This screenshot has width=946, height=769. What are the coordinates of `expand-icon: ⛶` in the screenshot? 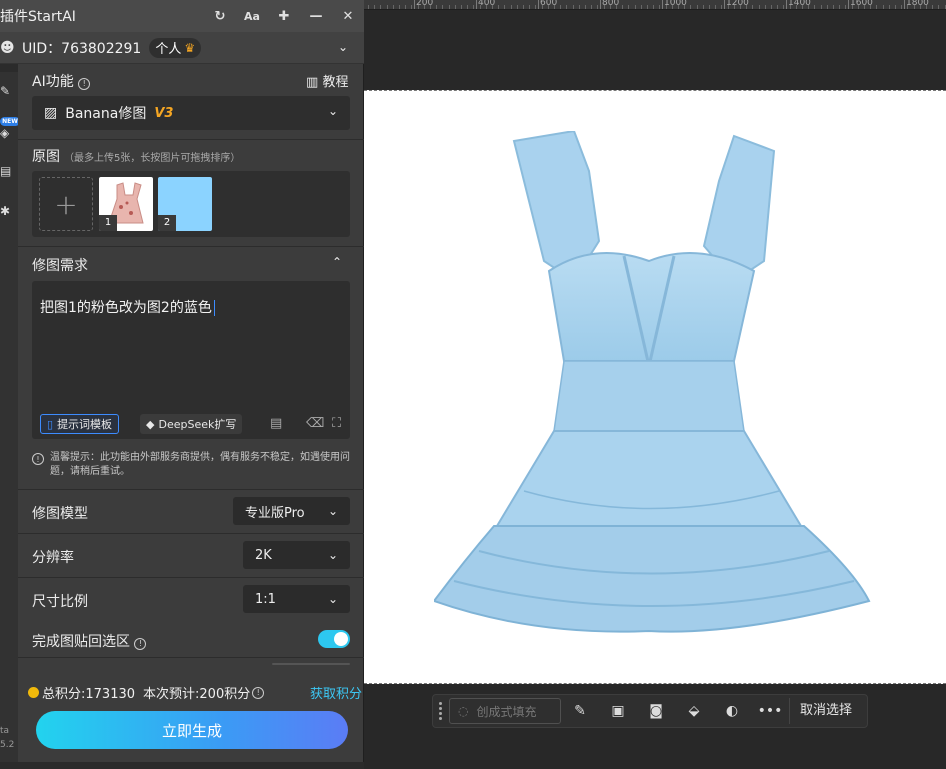 It's located at (336, 423).